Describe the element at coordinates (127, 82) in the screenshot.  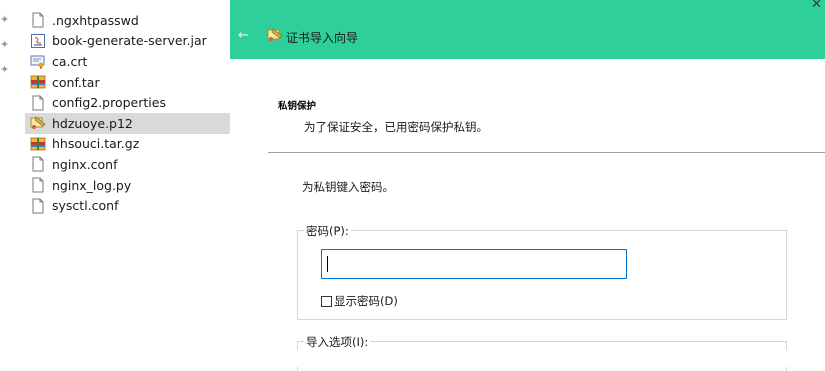
I see `file-list-item: conf.tar` at that location.